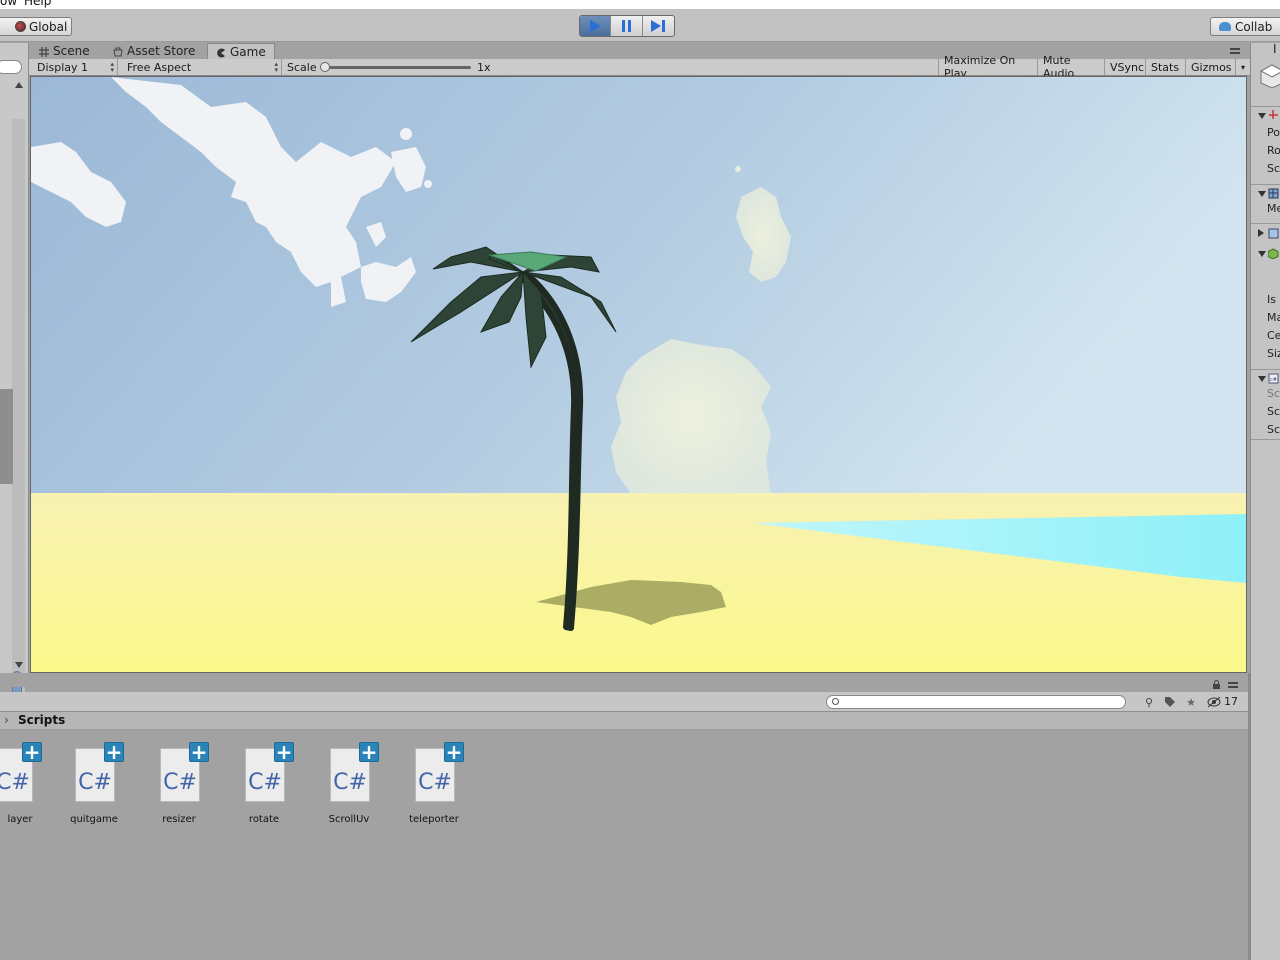 The height and width of the screenshot is (960, 1280). What do you see at coordinates (1261, 233) in the screenshot?
I see `expand-triangle-icon` at bounding box center [1261, 233].